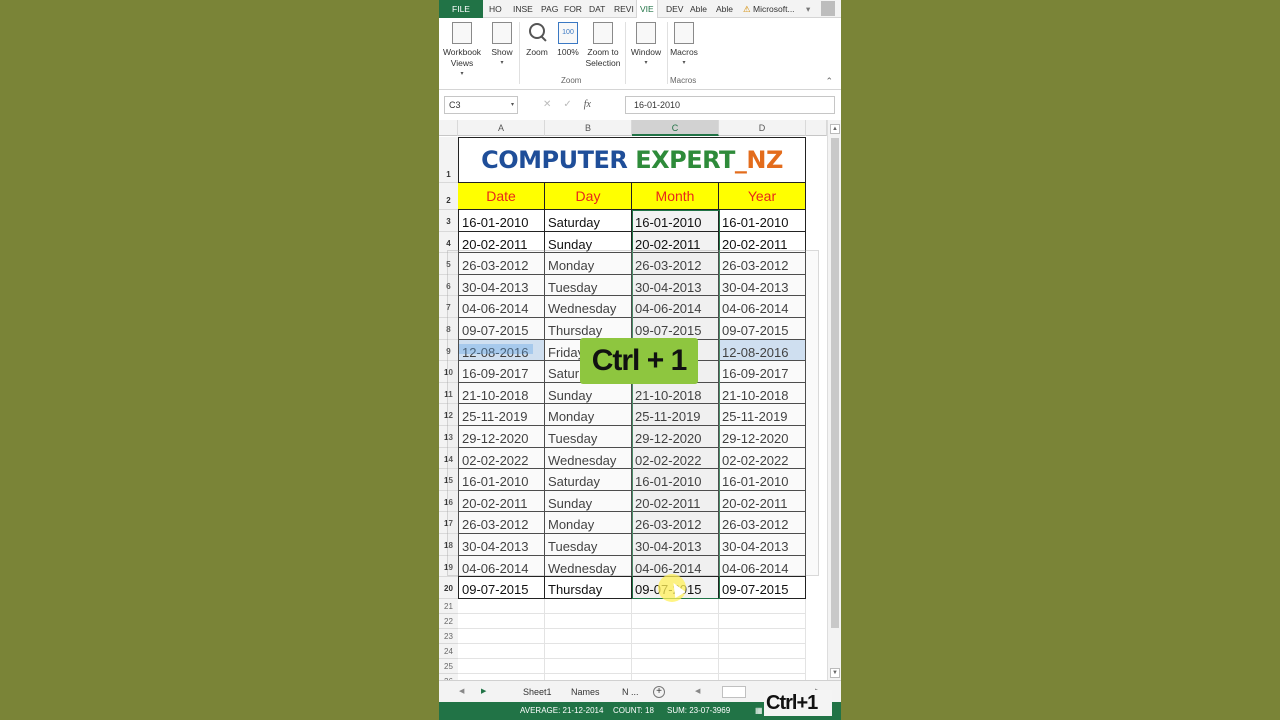 This screenshot has width=1280, height=720. I want to click on cell-date: 09-07-2015, so click(501, 588).